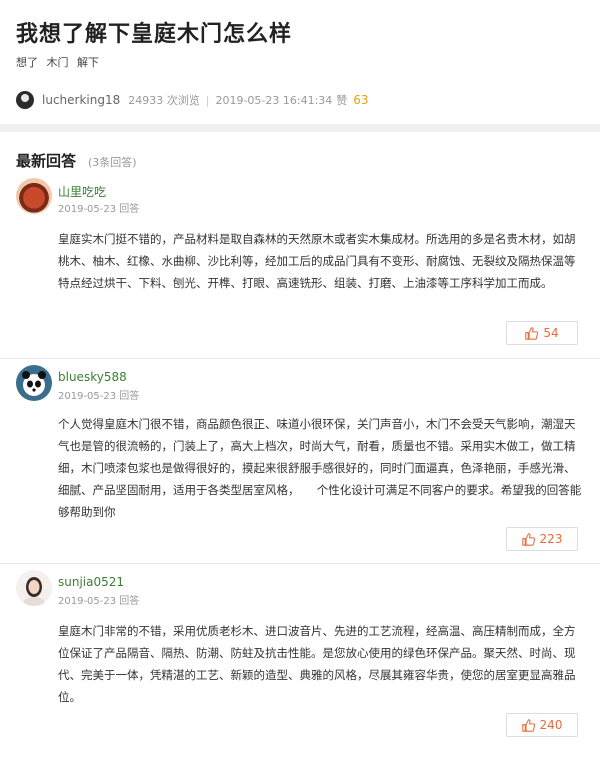  I want to click on answers-title: 最新回答, so click(46, 161).